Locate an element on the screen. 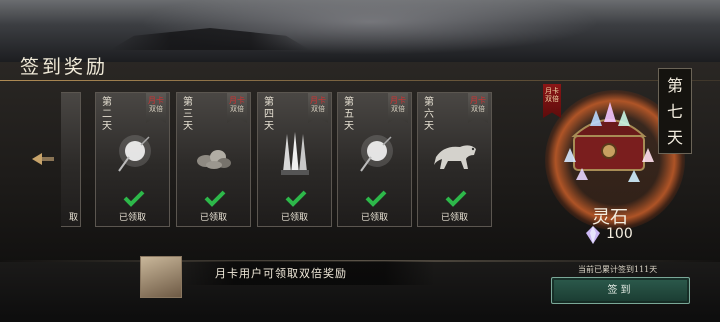 Image resolution: width=720 pixels, height=322 pixels. claimed-label: 取 is located at coordinates (73, 218).